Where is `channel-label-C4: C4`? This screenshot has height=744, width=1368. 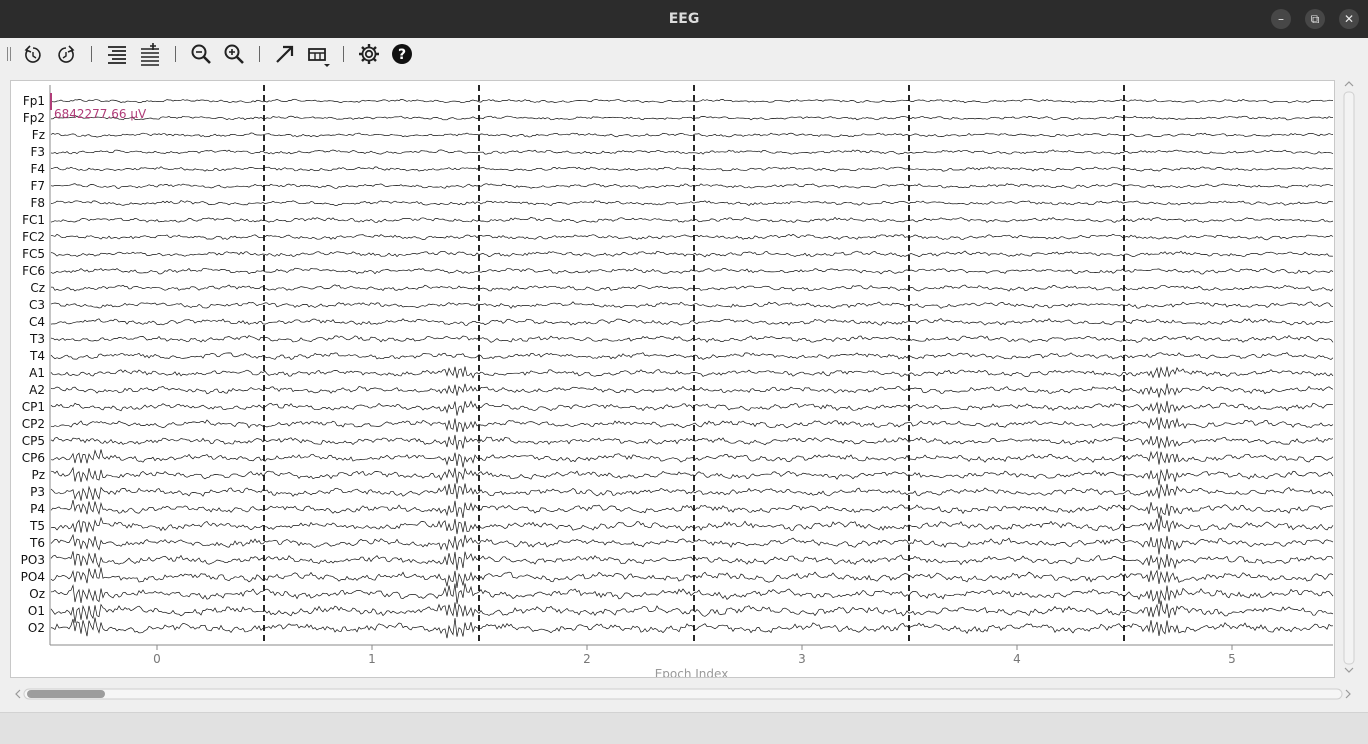
channel-label-C4: C4 is located at coordinates (37, 322).